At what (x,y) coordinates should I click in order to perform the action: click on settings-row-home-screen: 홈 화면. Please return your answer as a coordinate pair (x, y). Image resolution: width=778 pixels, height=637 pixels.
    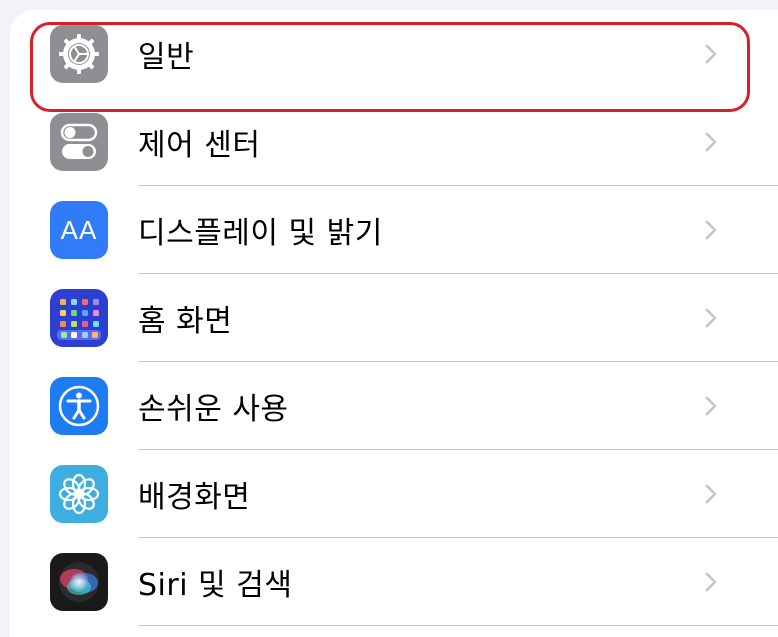
    Looking at the image, I should click on (394, 318).